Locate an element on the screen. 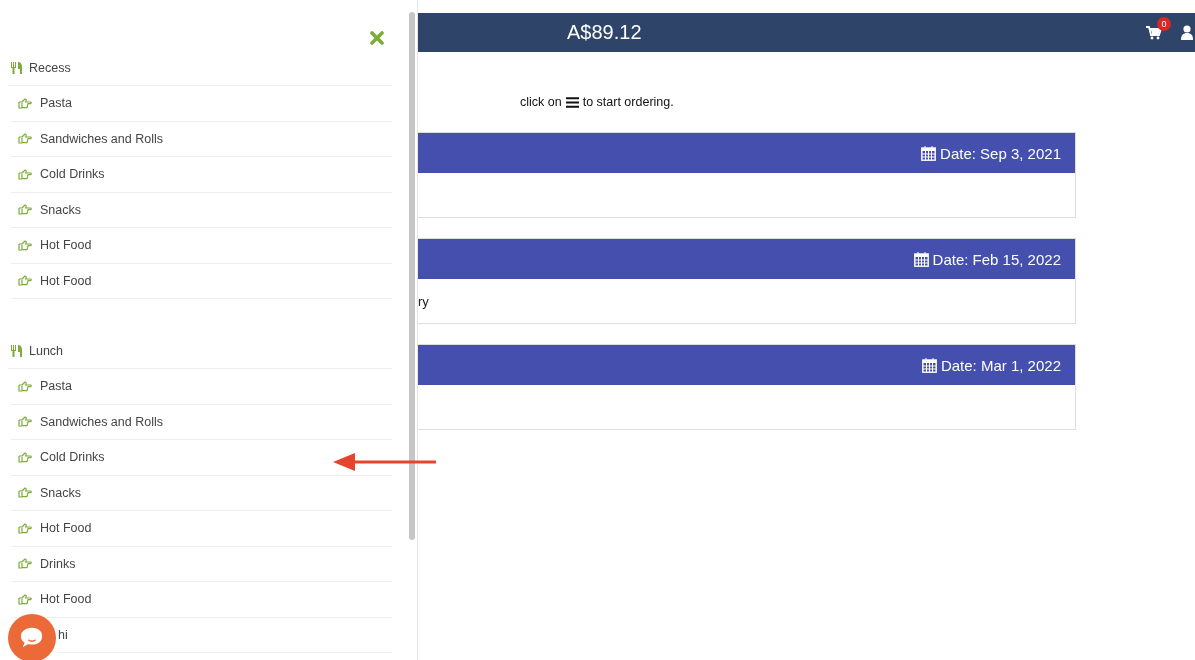 The width and height of the screenshot is (1195, 660). user-icon is located at coordinates (1187, 32).